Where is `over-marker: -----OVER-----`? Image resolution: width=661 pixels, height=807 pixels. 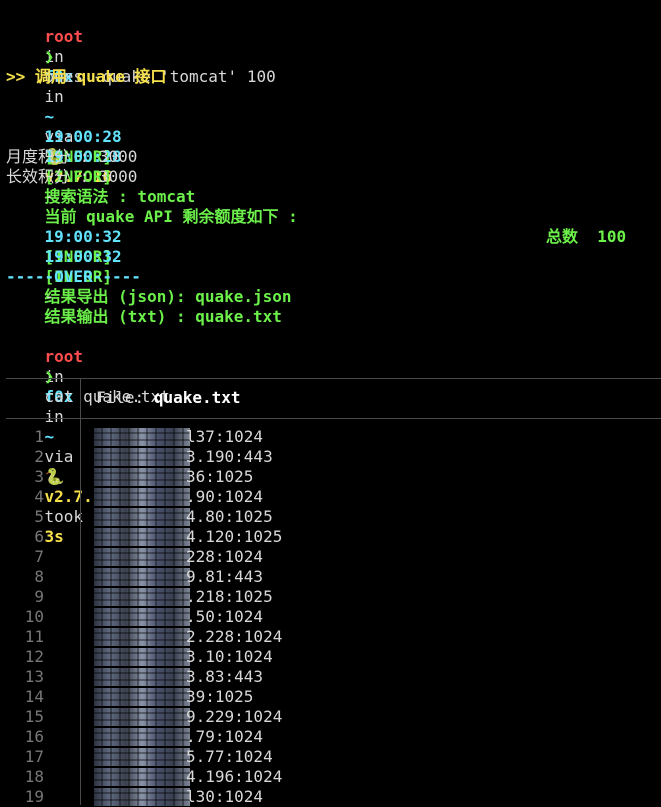
over-marker: -----OVER----- is located at coordinates (73, 276).